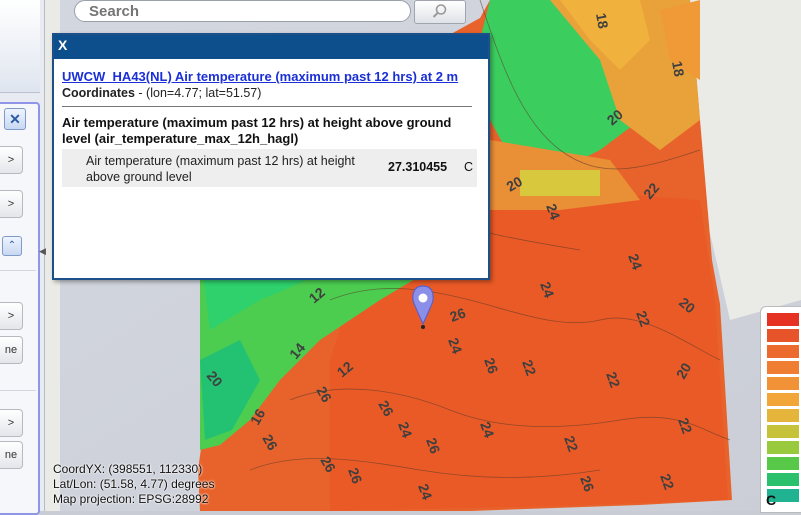 The height and width of the screenshot is (515, 801). Describe the element at coordinates (469, 167) in the screenshot. I see `value-unit: C` at that location.